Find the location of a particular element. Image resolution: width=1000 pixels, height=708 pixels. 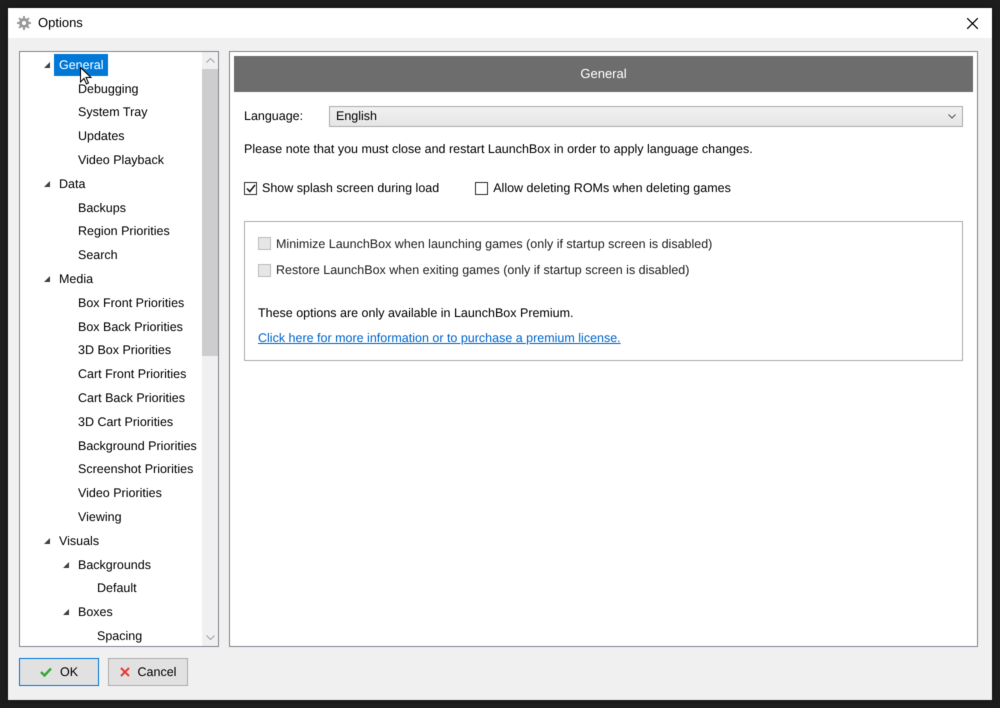

tree-item: Backups is located at coordinates (102, 207).